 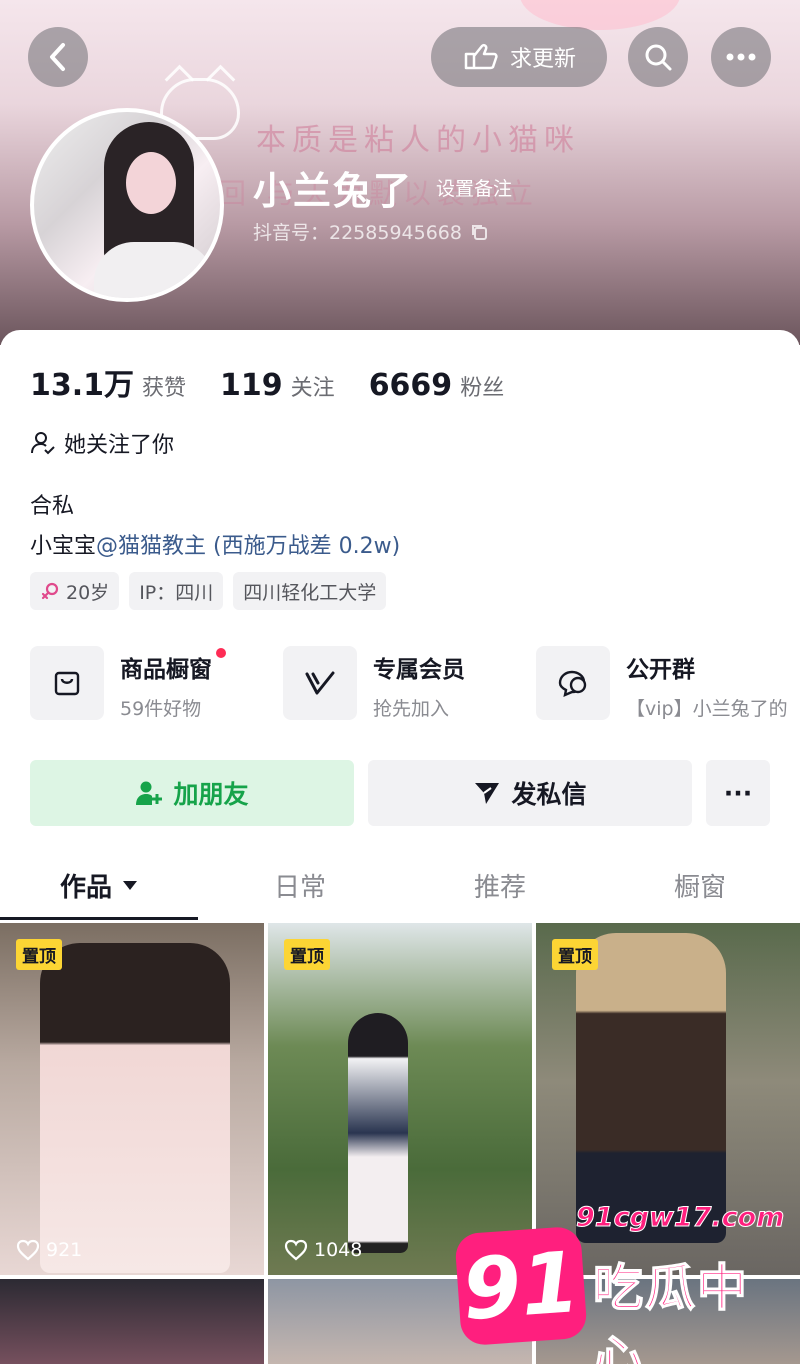 What do you see at coordinates (487, 793) in the screenshot?
I see `send-arrow-icon` at bounding box center [487, 793].